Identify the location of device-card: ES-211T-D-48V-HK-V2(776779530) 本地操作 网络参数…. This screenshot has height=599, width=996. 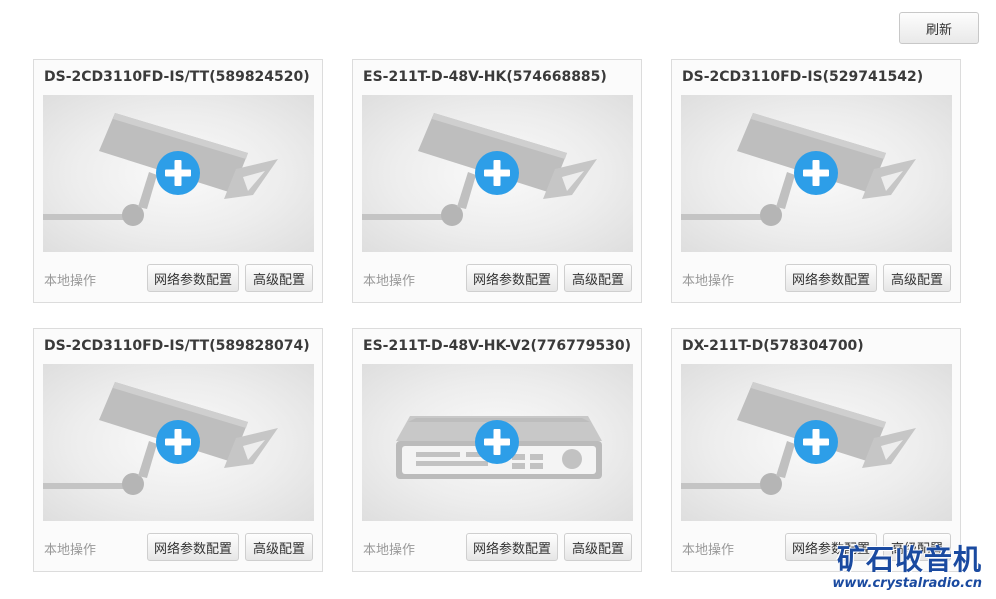
(497, 450).